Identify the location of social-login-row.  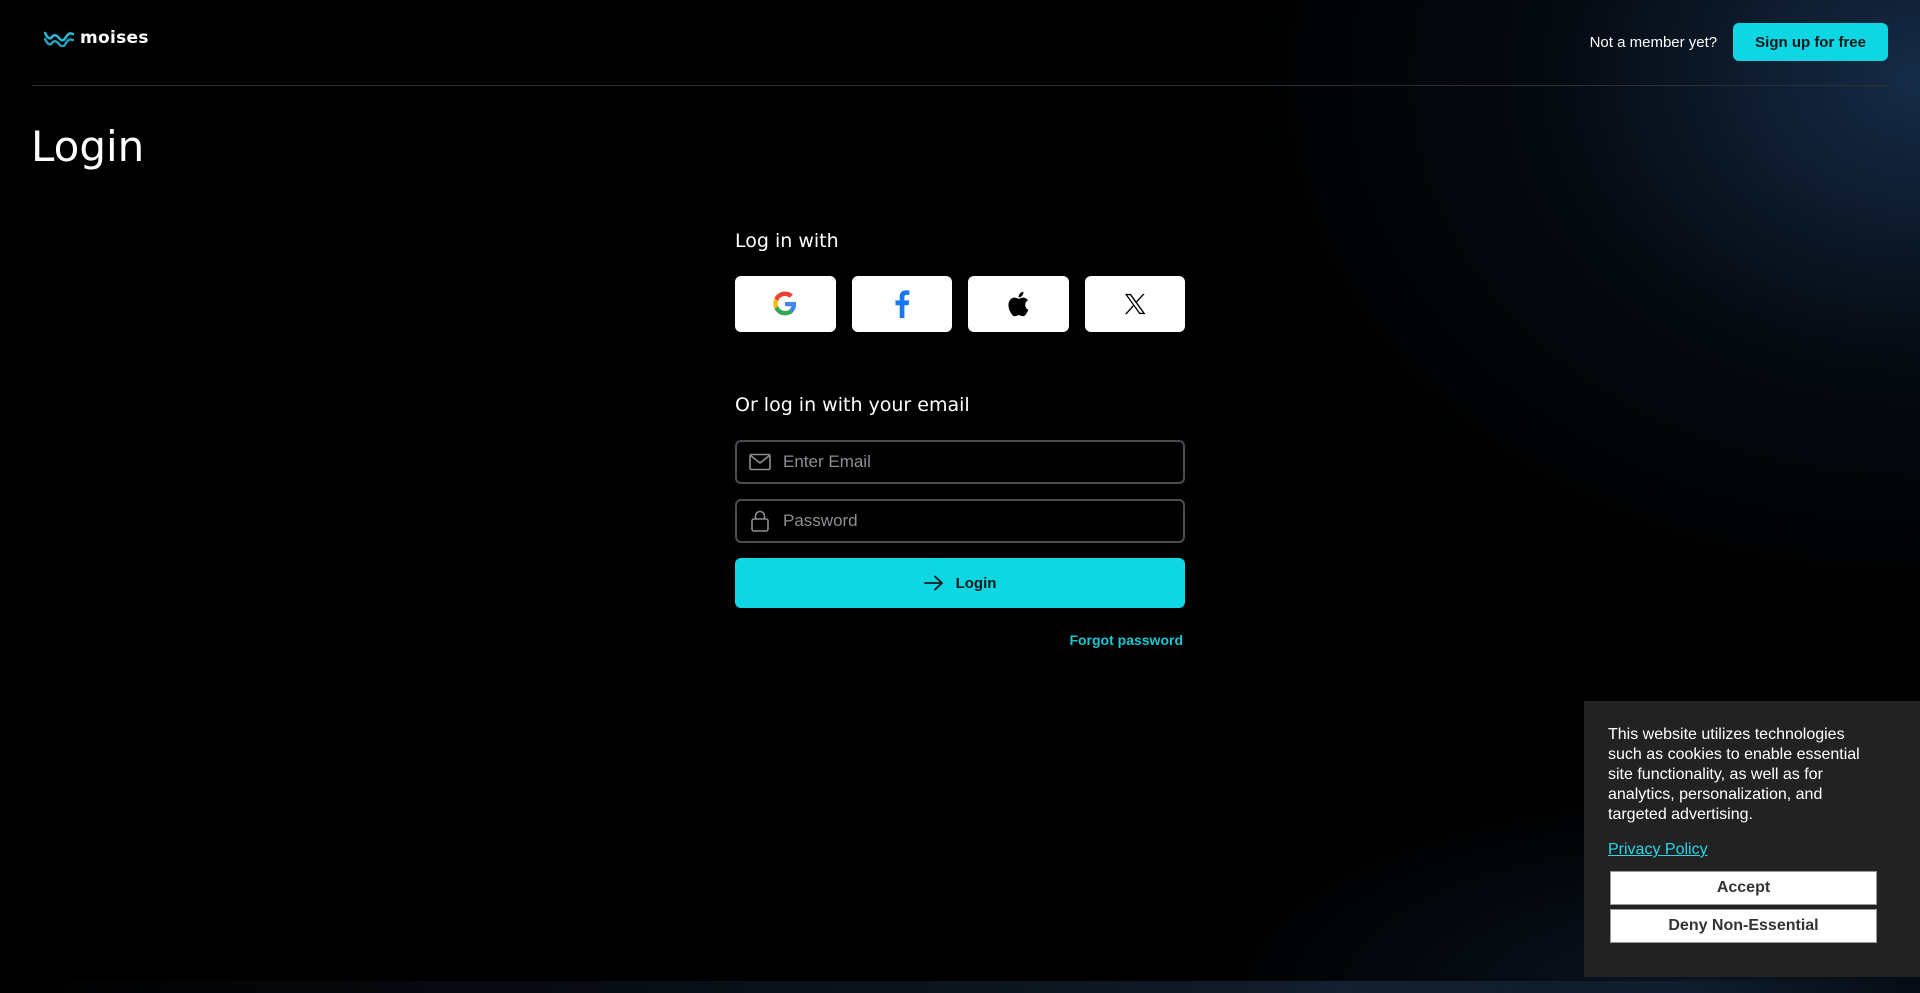
(960, 304).